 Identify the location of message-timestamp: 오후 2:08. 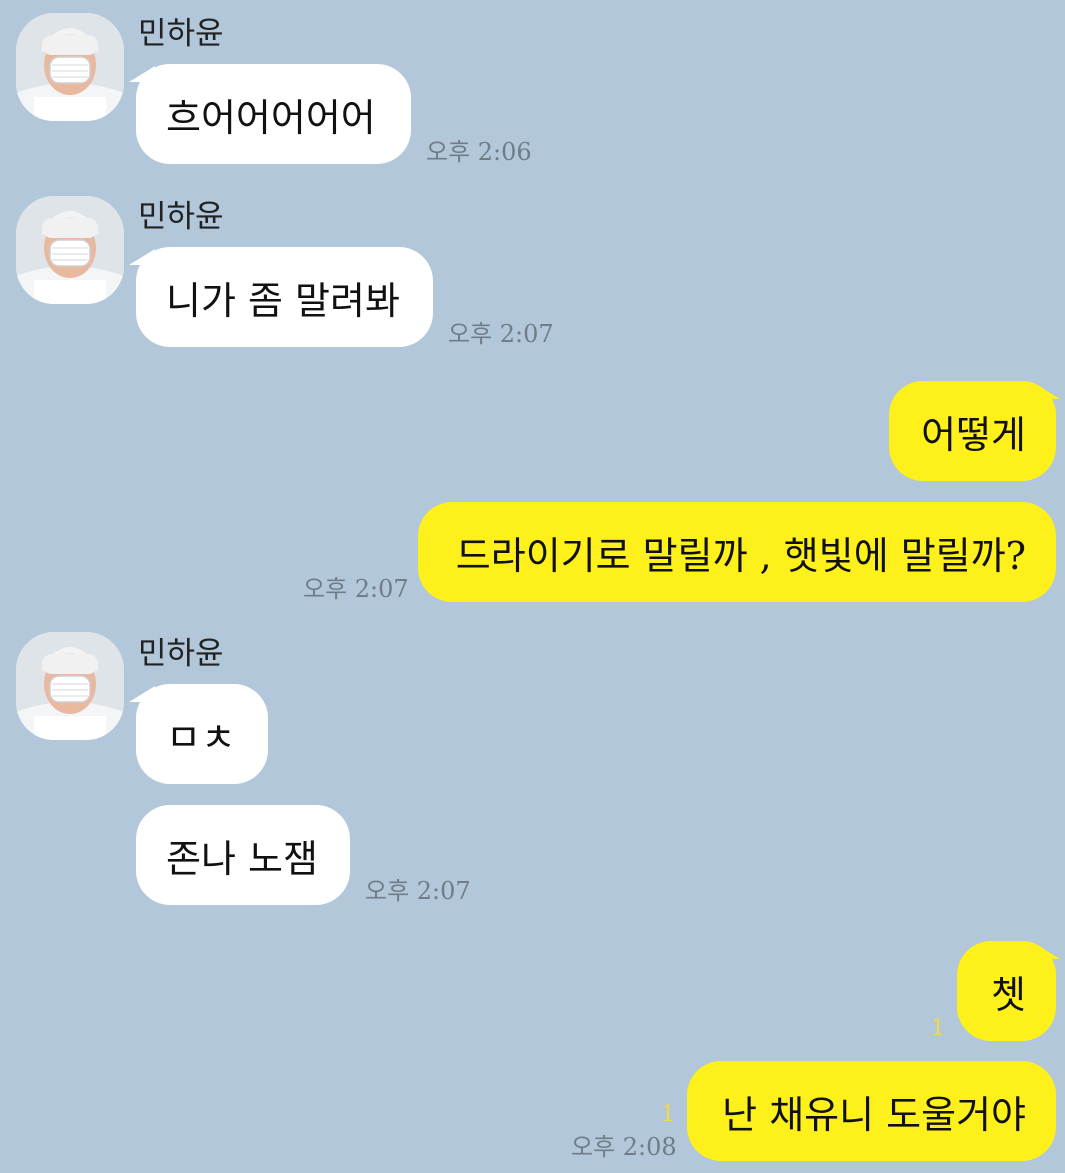
(624, 1147).